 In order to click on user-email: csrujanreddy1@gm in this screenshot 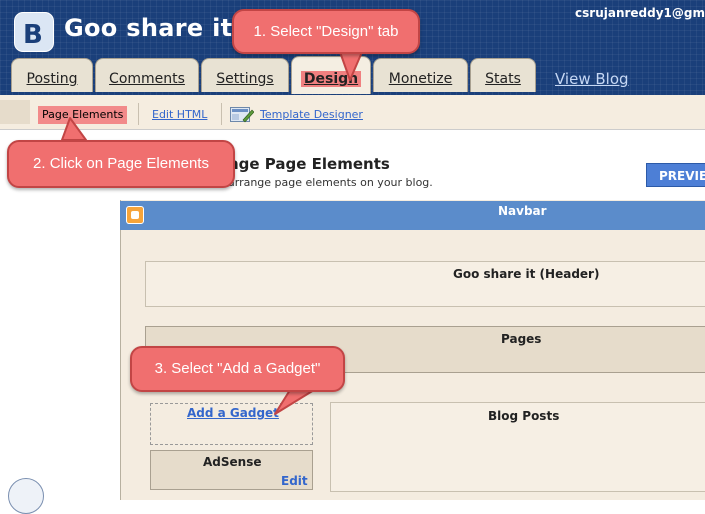, I will do `click(640, 13)`.